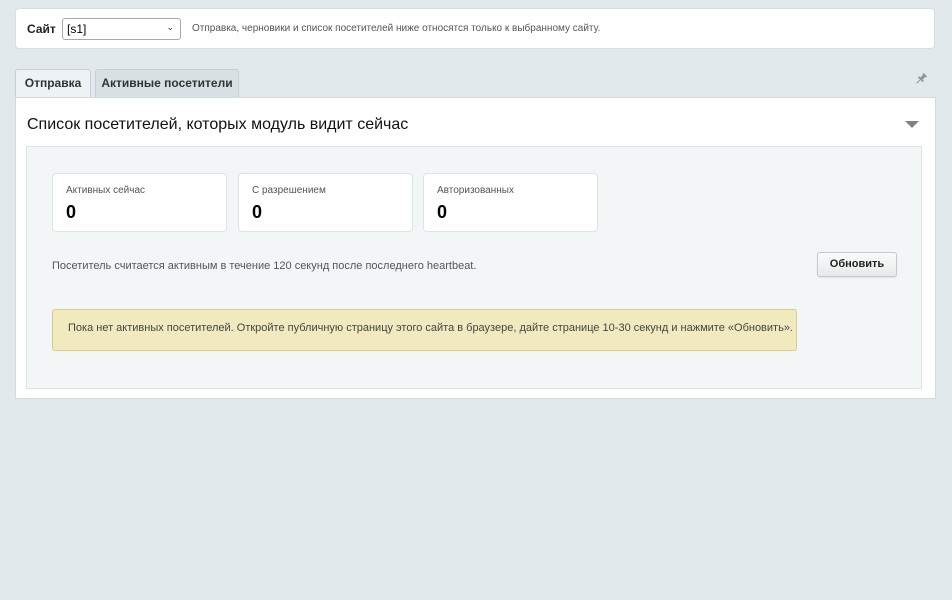  Describe the element at coordinates (325, 202) in the screenshot. I see `stat-card-permitted: С разрешением 0` at that location.